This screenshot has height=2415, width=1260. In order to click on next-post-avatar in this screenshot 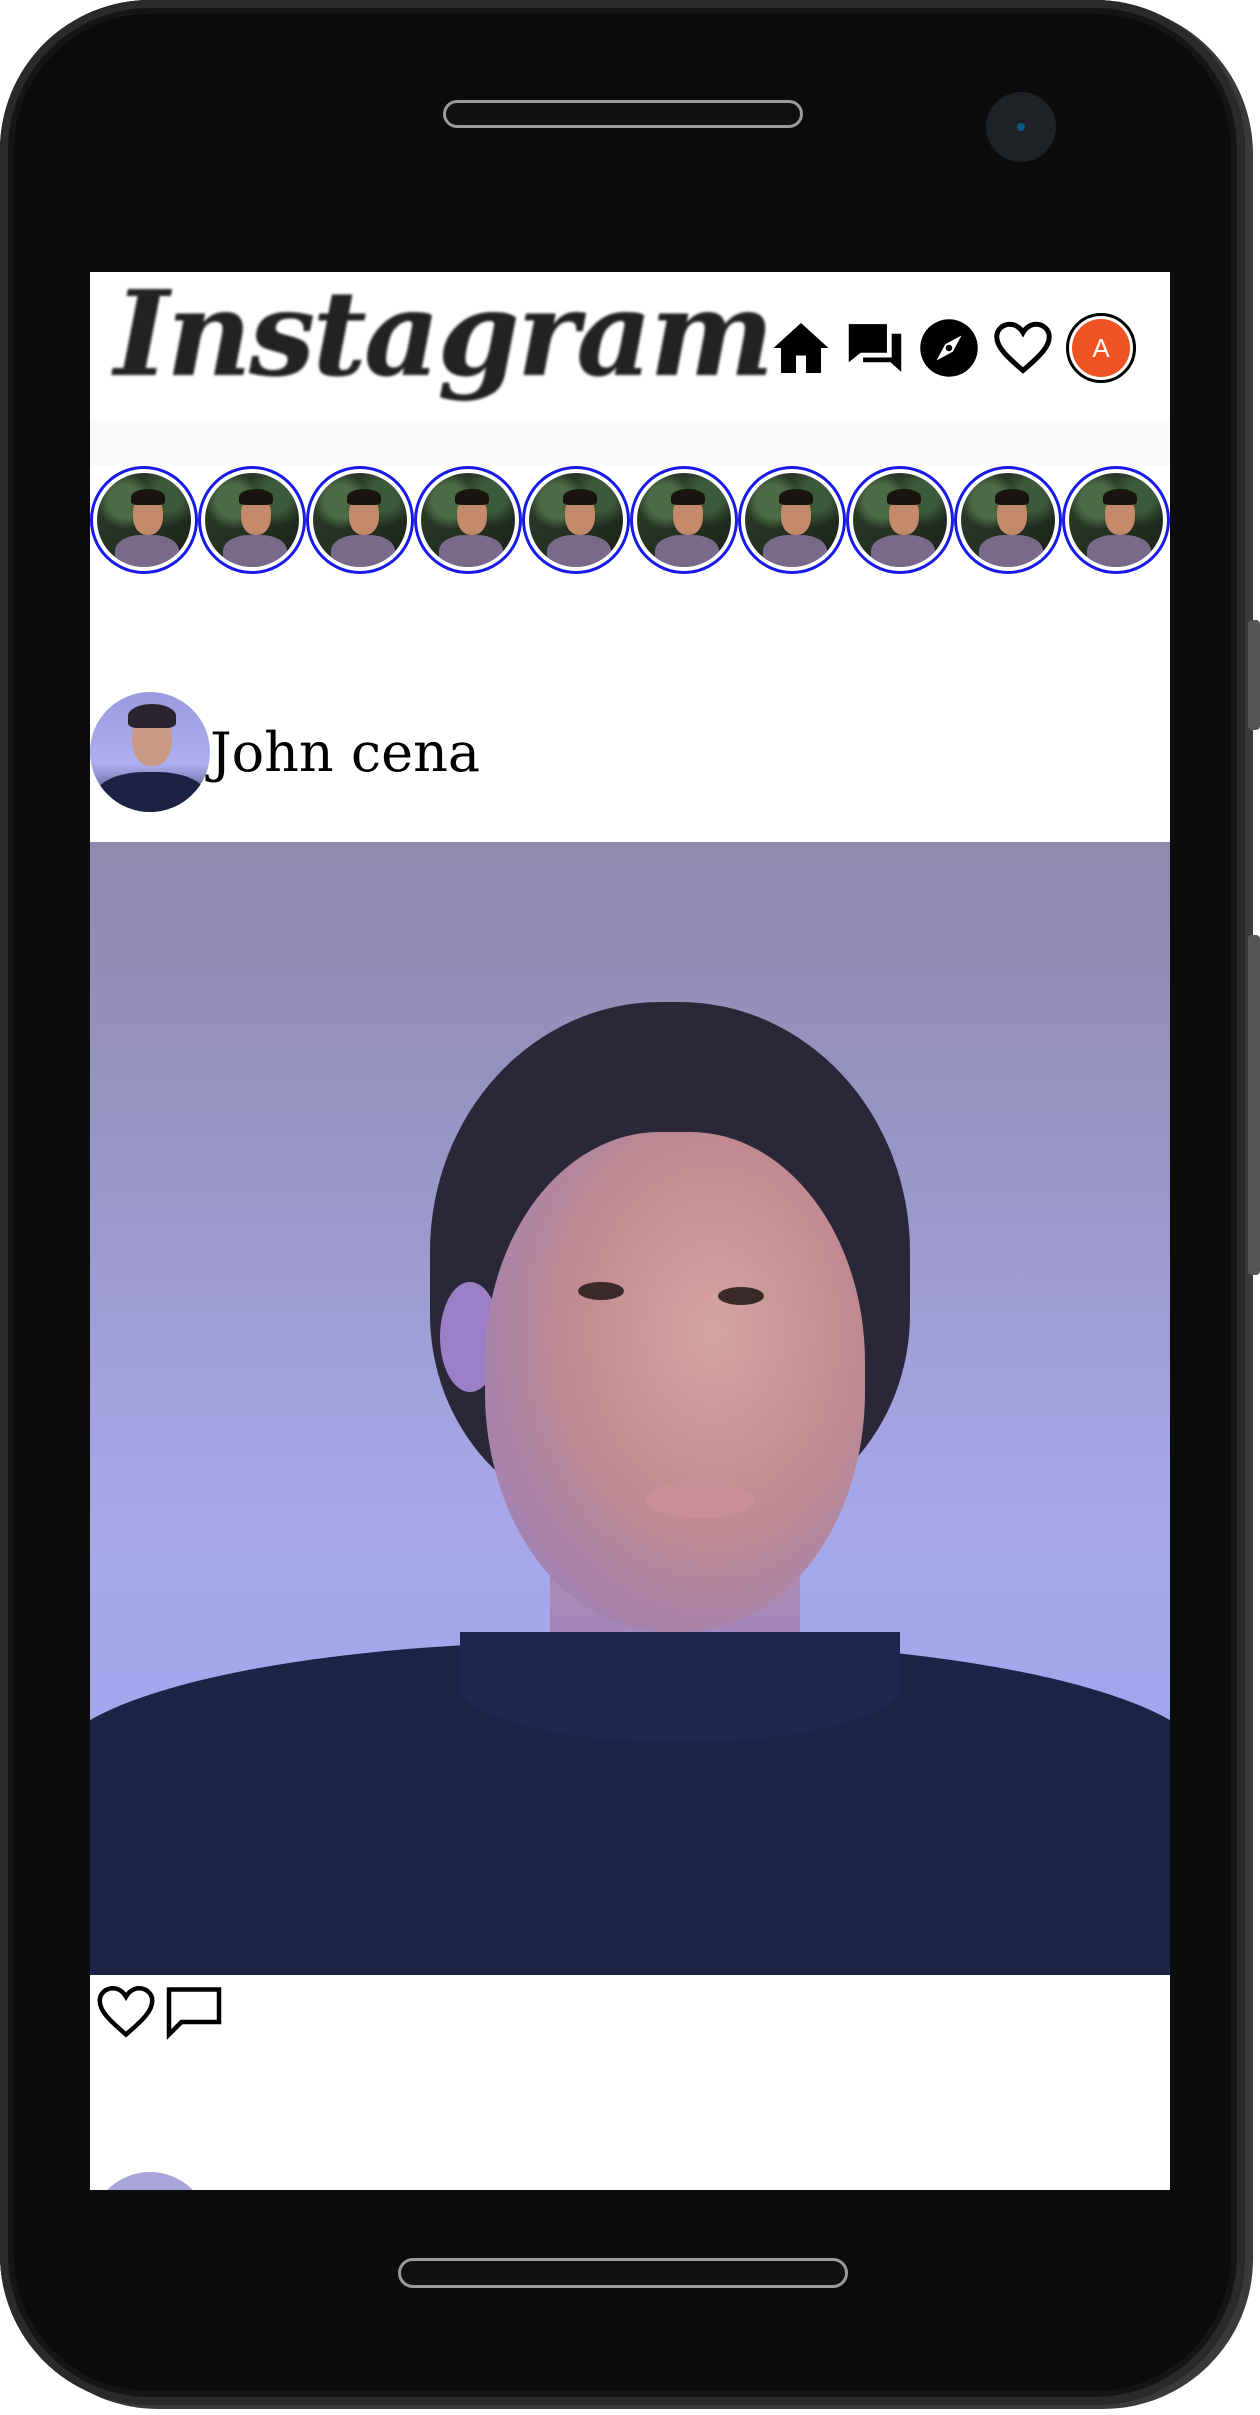, I will do `click(150, 2181)`.